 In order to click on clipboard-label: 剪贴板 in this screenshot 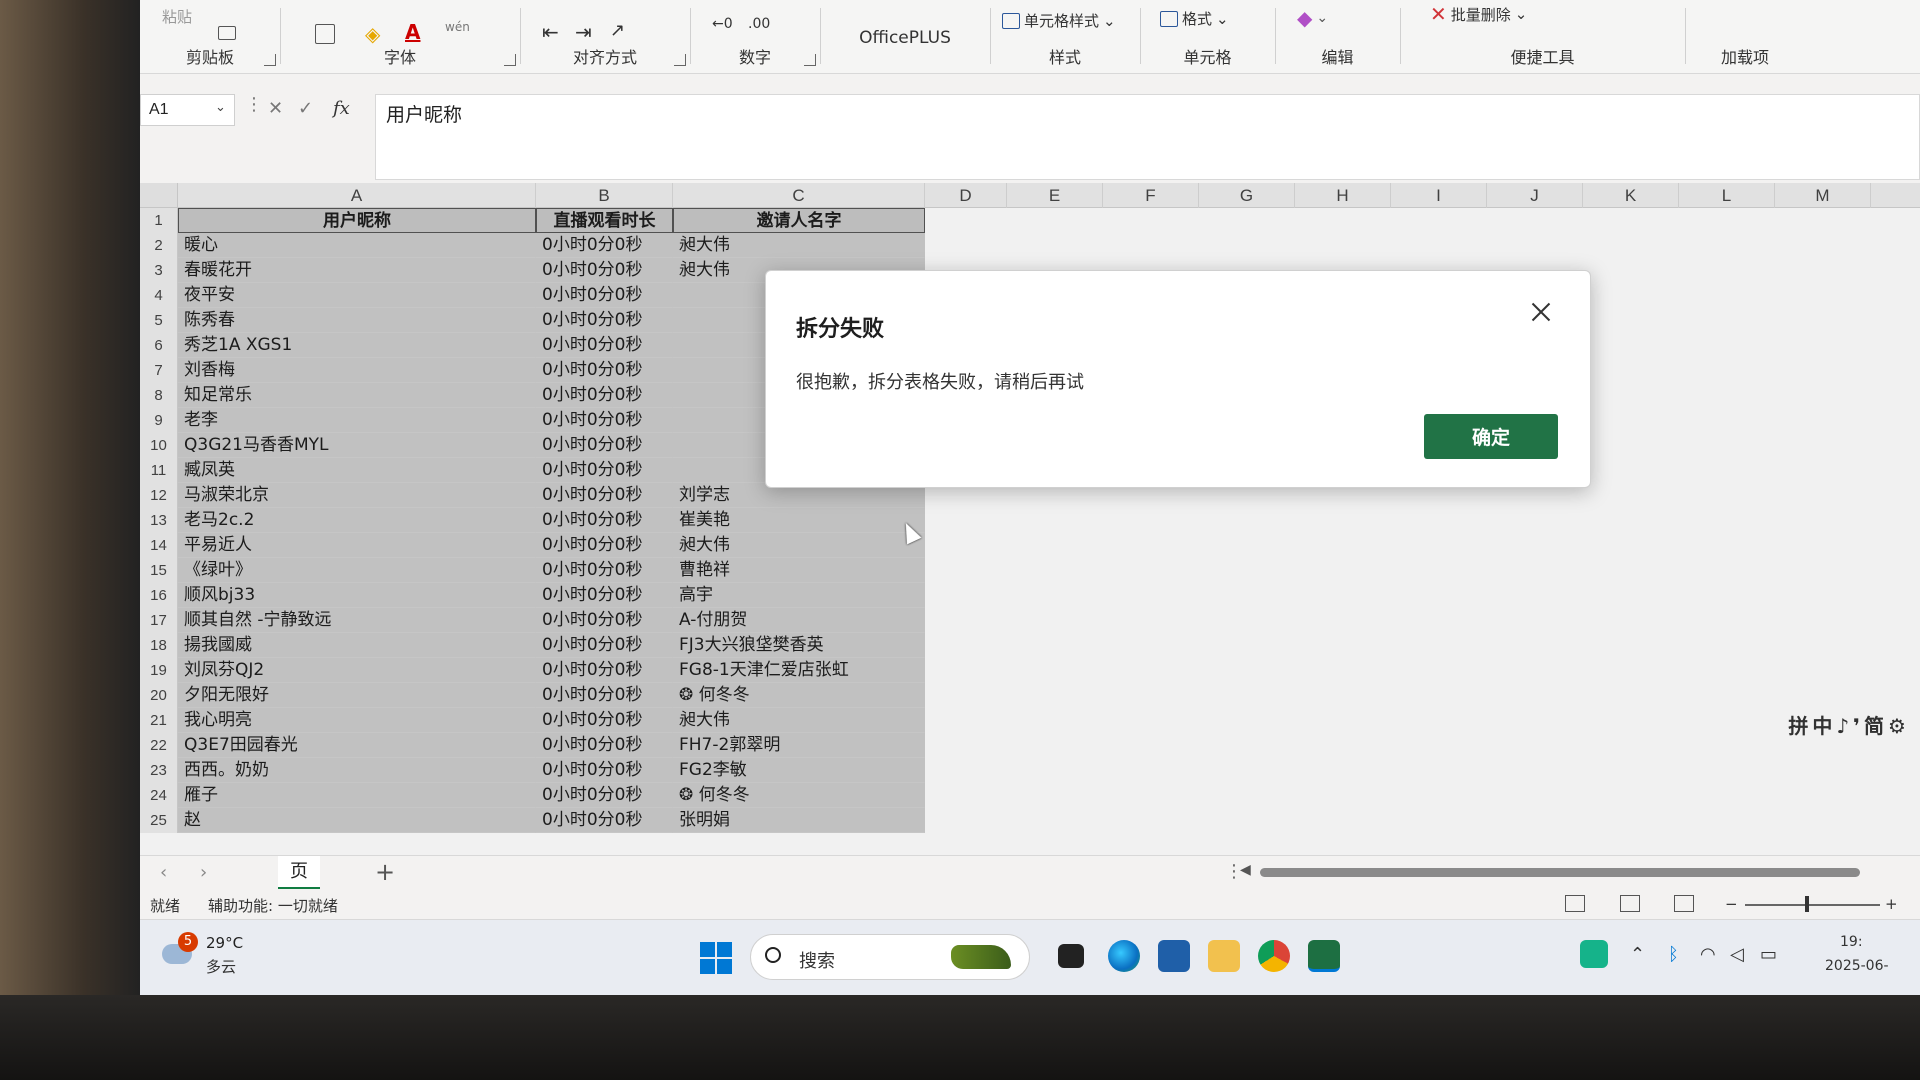, I will do `click(209, 57)`.